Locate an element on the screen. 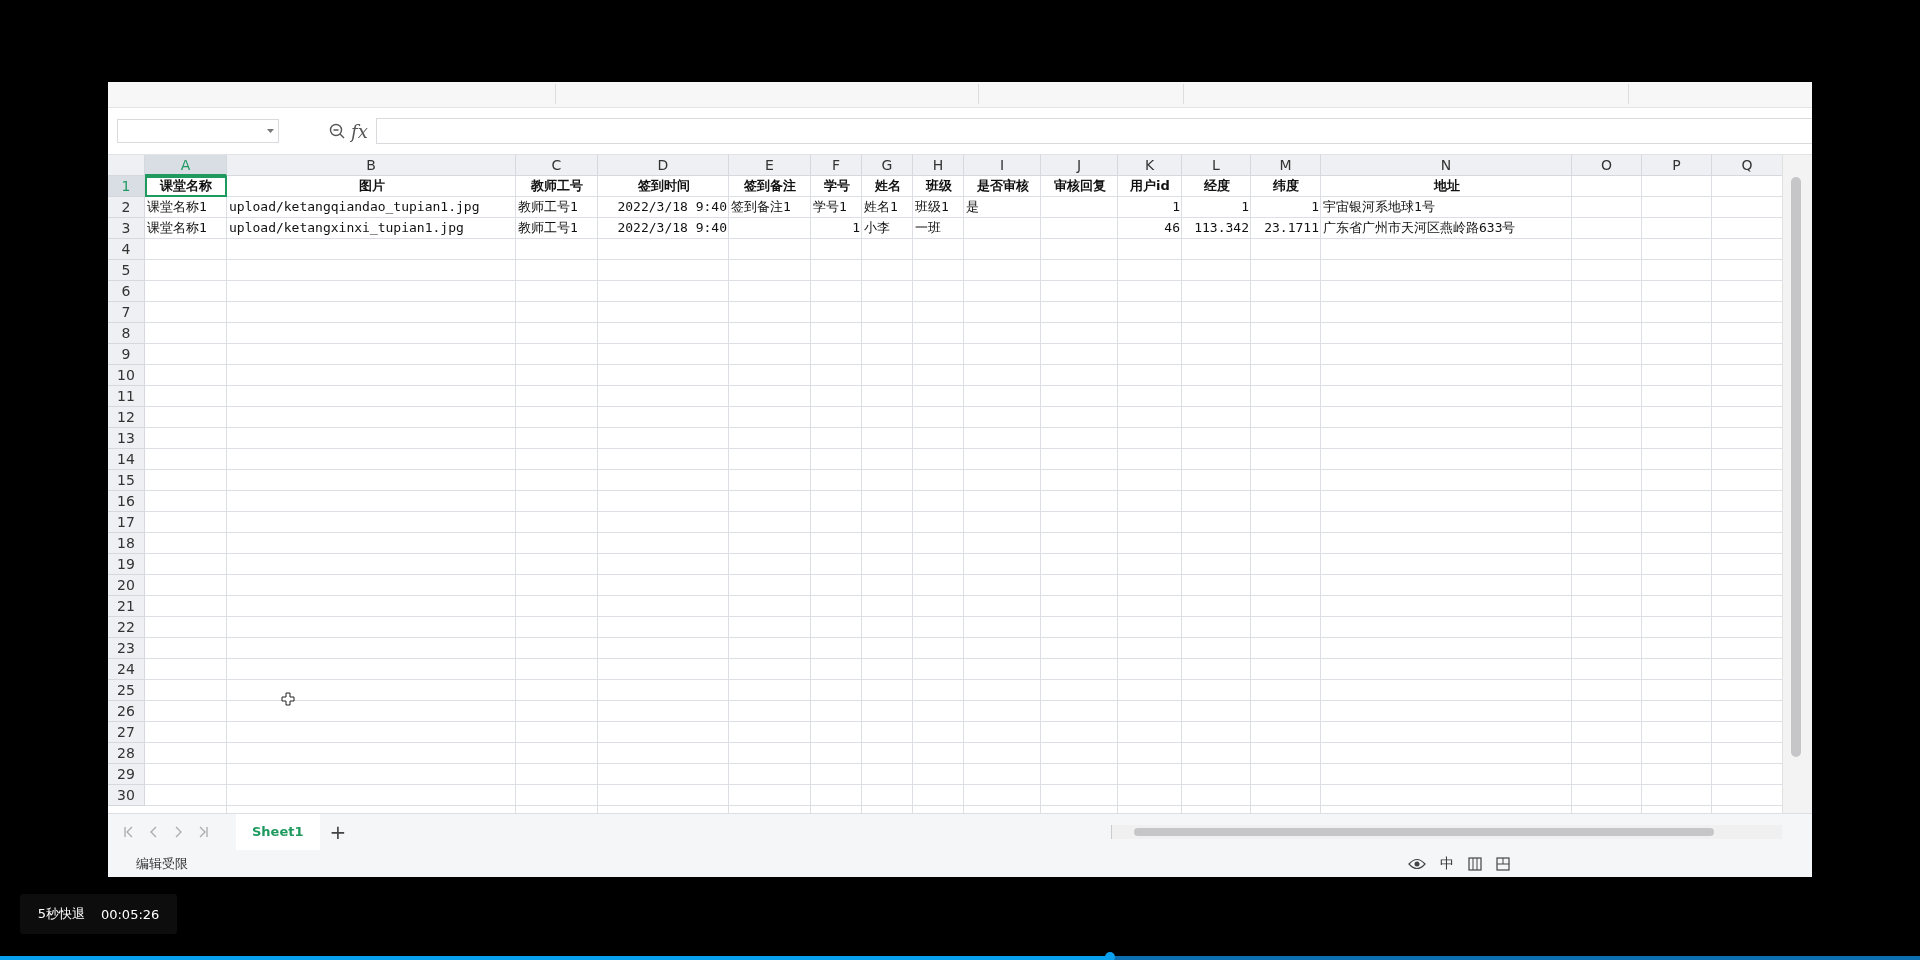 Image resolution: width=1920 pixels, height=960 pixels. column-header: M is located at coordinates (1286, 165).